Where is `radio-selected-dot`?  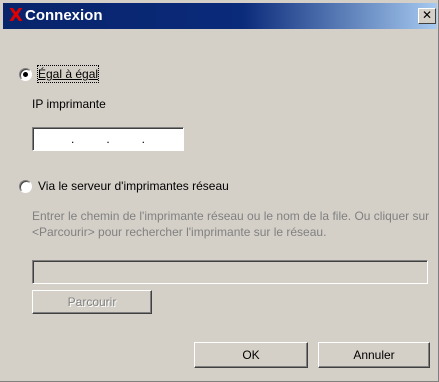
radio-selected-dot is located at coordinates (25, 74).